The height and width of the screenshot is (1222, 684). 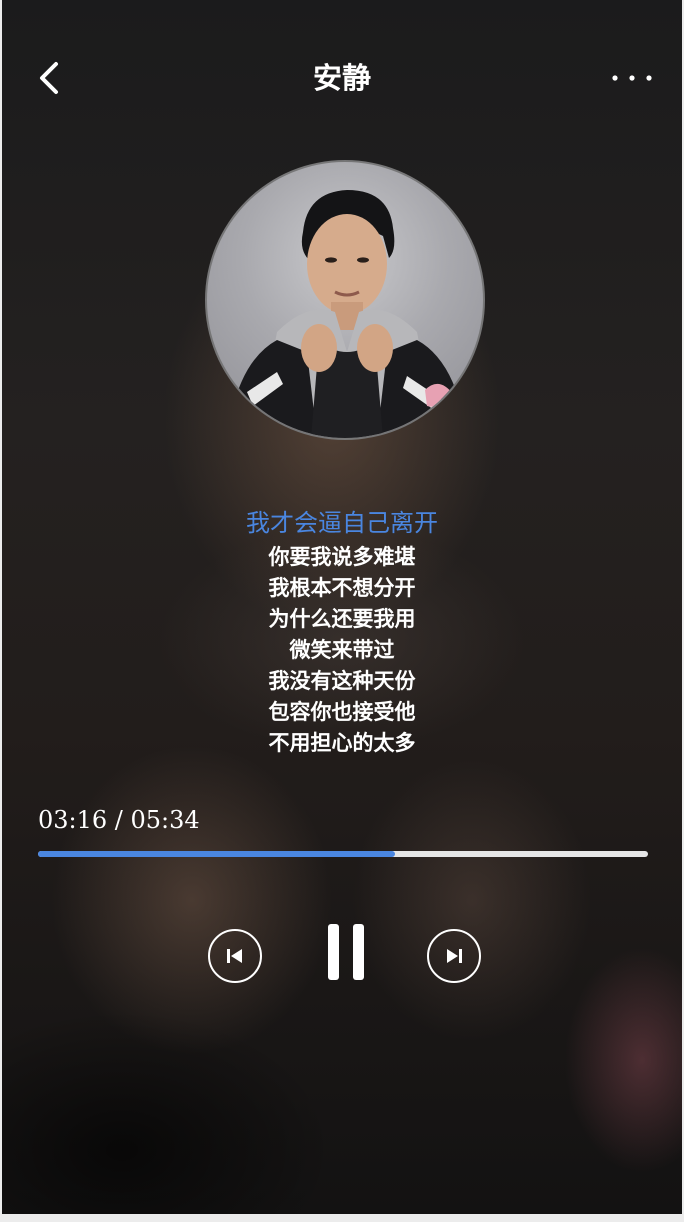 I want to click on song-title: 安静, so click(x=341, y=78).